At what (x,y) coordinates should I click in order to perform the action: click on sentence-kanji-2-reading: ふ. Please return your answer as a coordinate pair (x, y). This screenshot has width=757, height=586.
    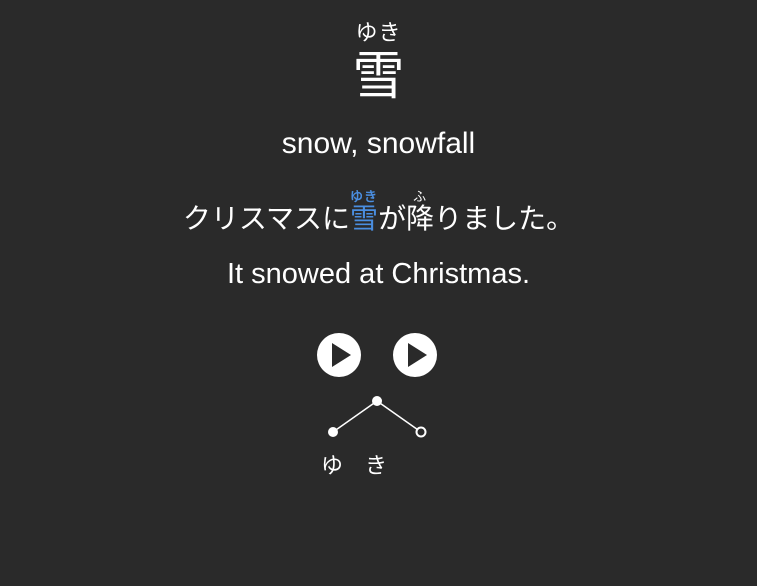
    Looking at the image, I should click on (420, 197).